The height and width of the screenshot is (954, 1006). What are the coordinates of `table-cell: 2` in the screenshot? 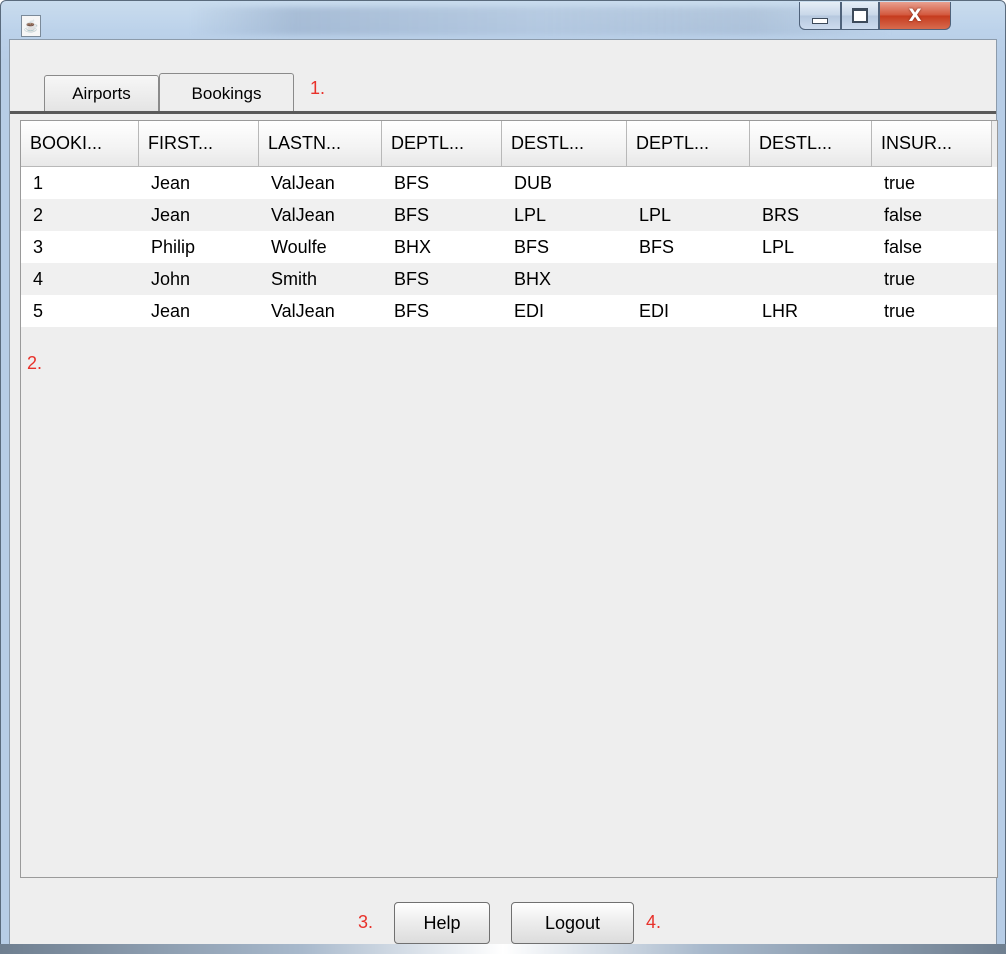 It's located at (38, 215).